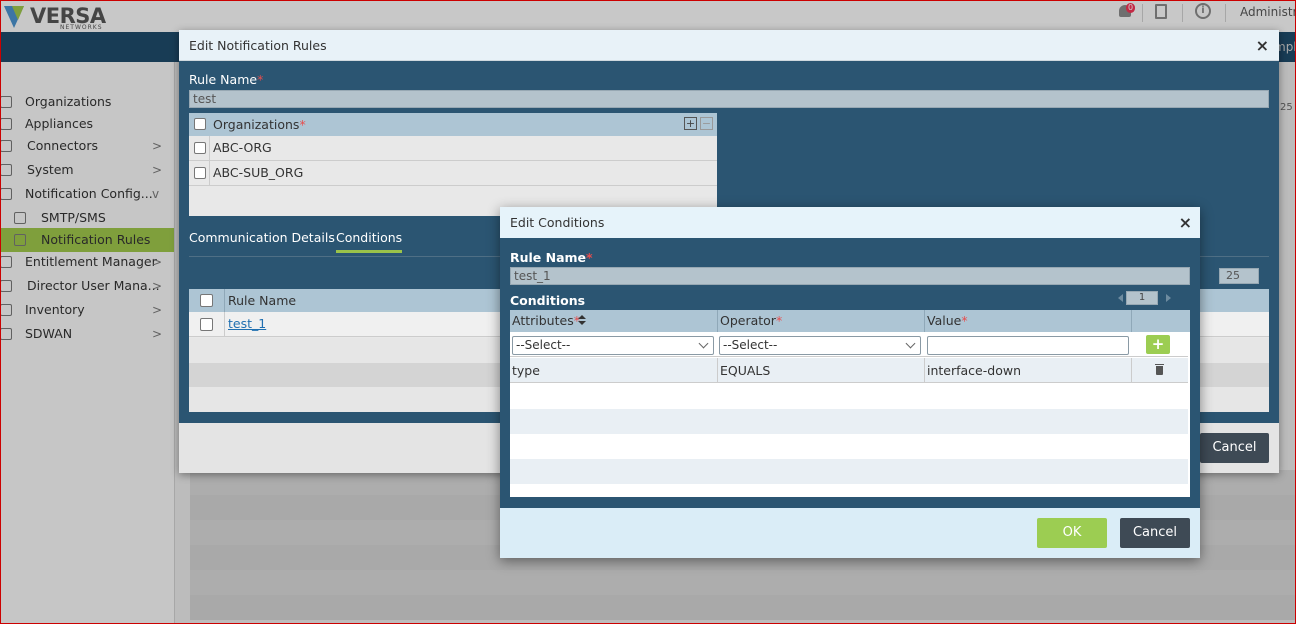  I want to click on table-row: type EQUALS interface-down, so click(849, 370).